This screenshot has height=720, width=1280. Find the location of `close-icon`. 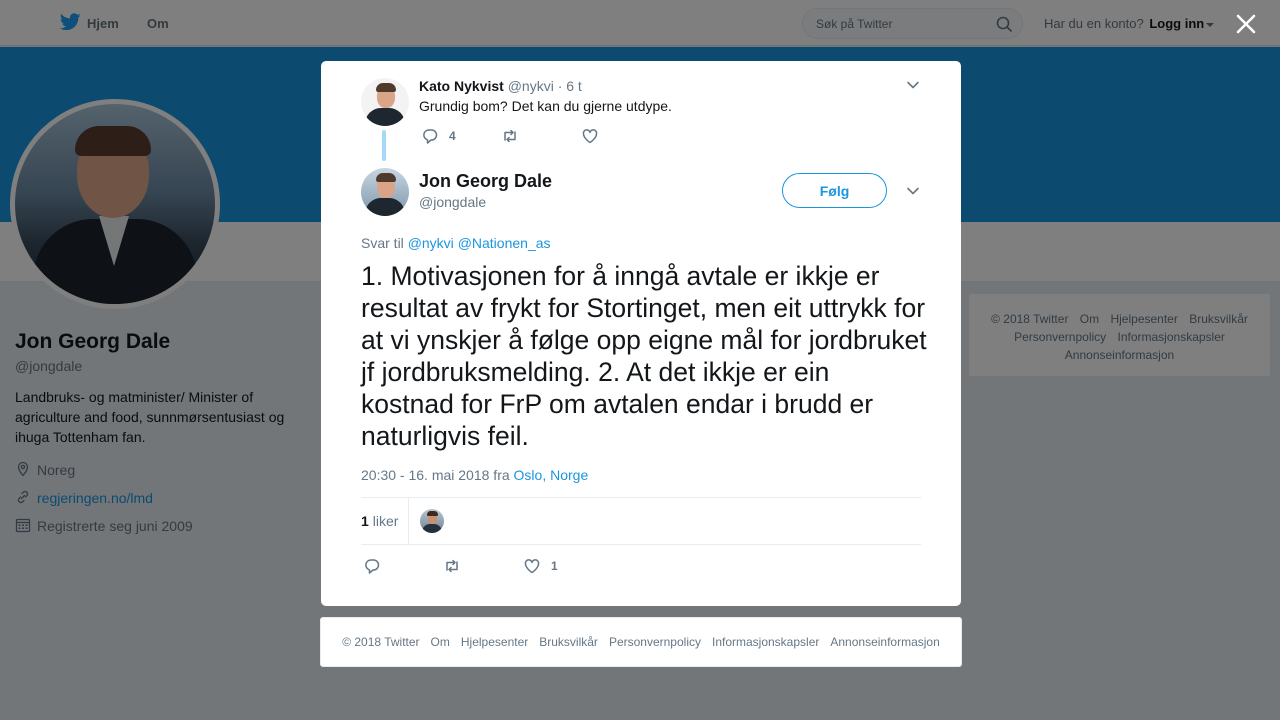

close-icon is located at coordinates (1246, 24).